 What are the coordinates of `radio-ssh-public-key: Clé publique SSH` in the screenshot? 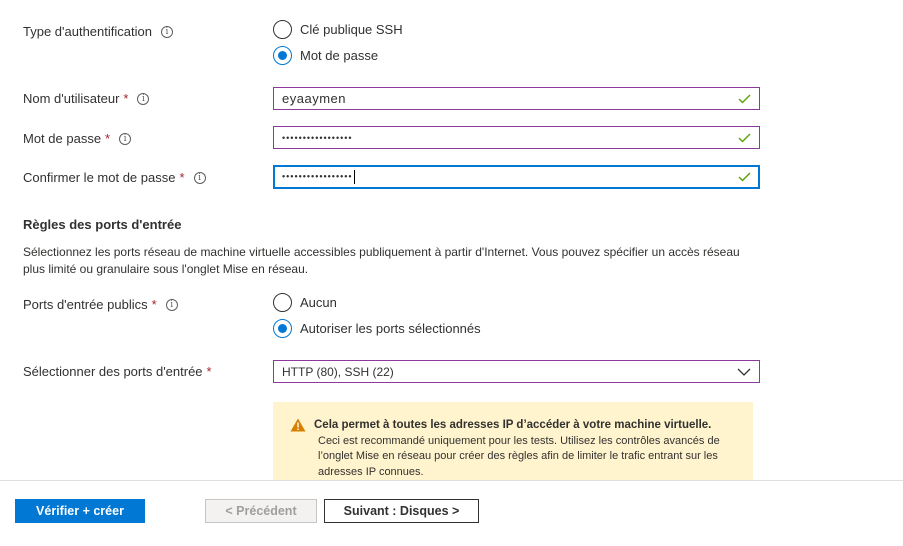 It's located at (338, 29).